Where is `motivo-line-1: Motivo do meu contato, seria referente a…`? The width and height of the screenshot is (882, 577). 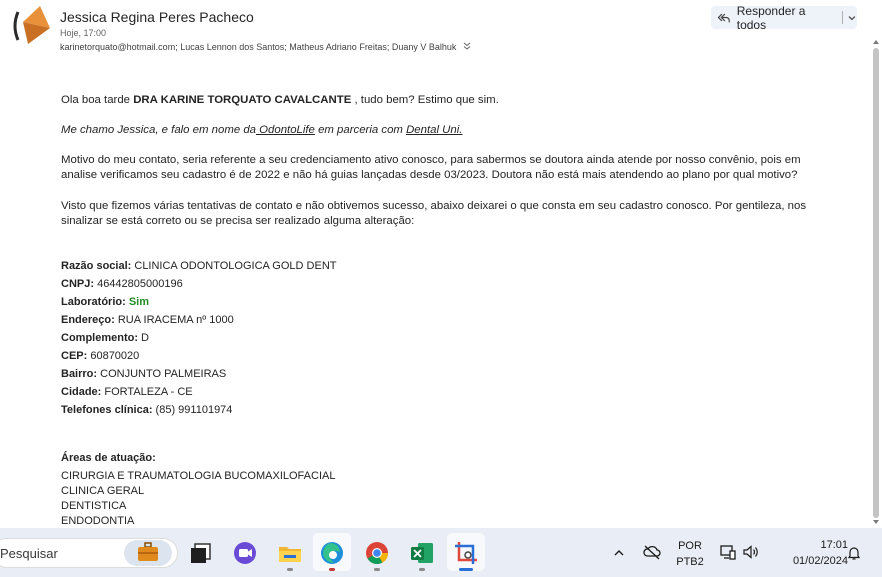
motivo-line-1: Motivo do meu contato, seria referente a… is located at coordinates (431, 160).